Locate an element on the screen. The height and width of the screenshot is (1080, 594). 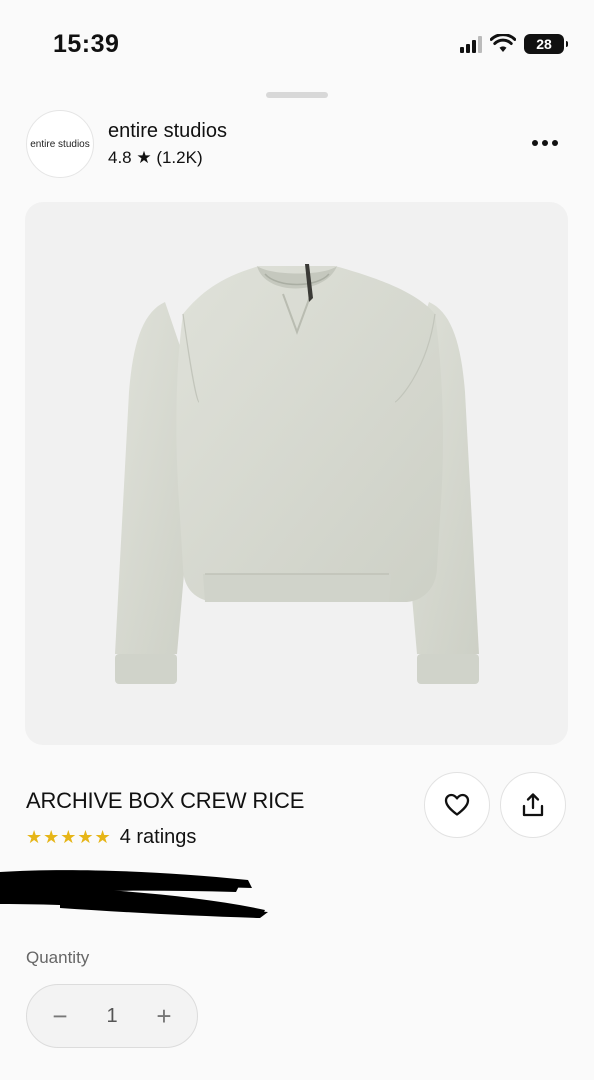
shop-logo: entire studios is located at coordinates (60, 144).